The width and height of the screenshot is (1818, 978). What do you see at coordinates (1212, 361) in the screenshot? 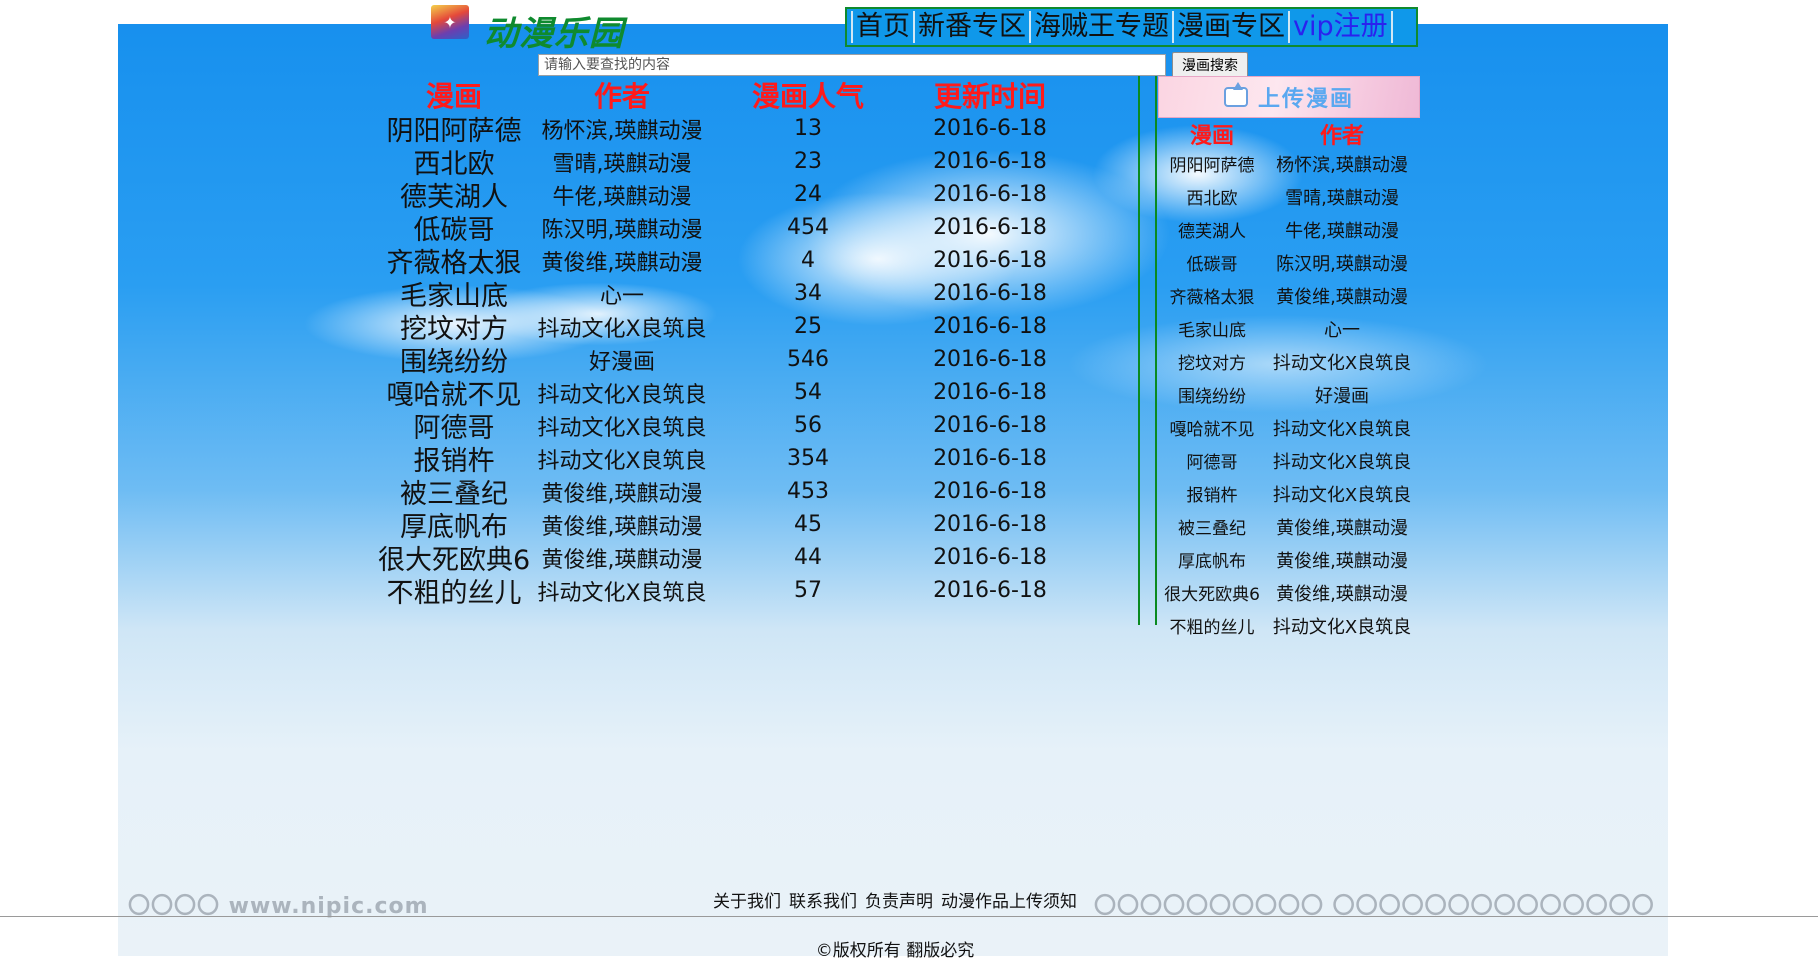
I see `side-comic-title-cell: 挖坟对方` at bounding box center [1212, 361].